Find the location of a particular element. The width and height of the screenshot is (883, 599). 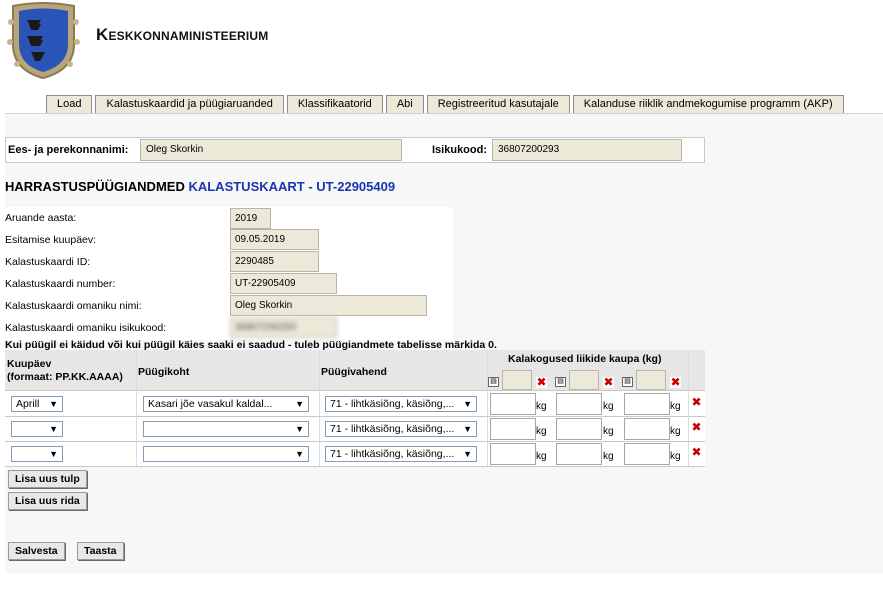

card-id-label: Kalastuskaardi ID: is located at coordinates (48, 262).